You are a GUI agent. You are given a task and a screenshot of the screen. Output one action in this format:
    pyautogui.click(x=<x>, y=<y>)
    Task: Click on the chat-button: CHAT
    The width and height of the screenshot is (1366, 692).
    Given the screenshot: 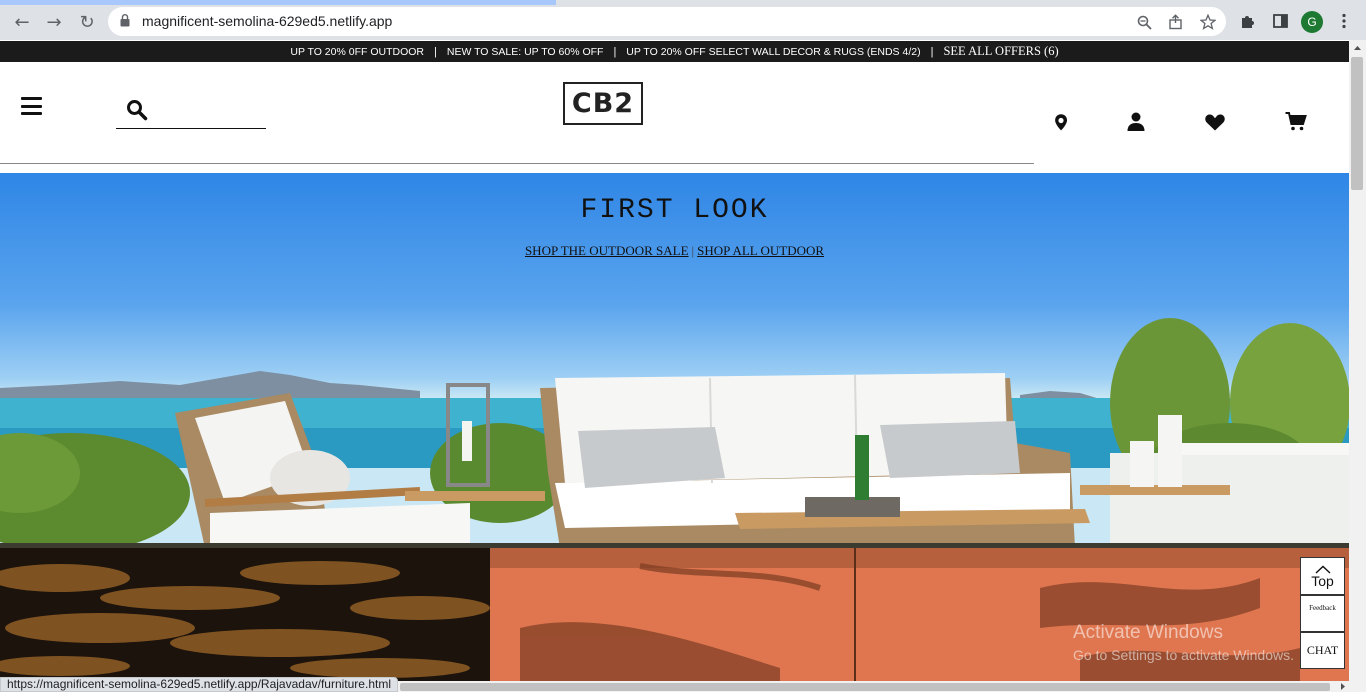 What is the action you would take?
    pyautogui.click(x=1322, y=650)
    